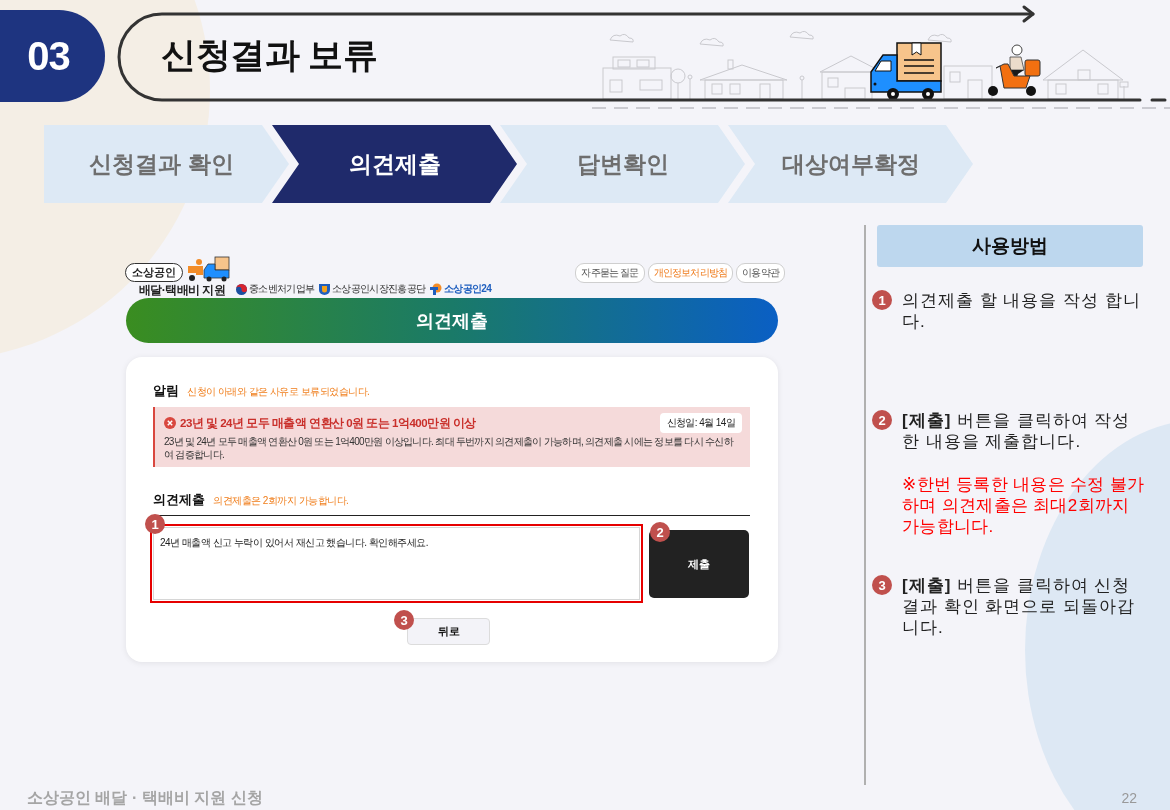 The image size is (1170, 810). I want to click on scooter-rider-icon, so click(1014, 70).